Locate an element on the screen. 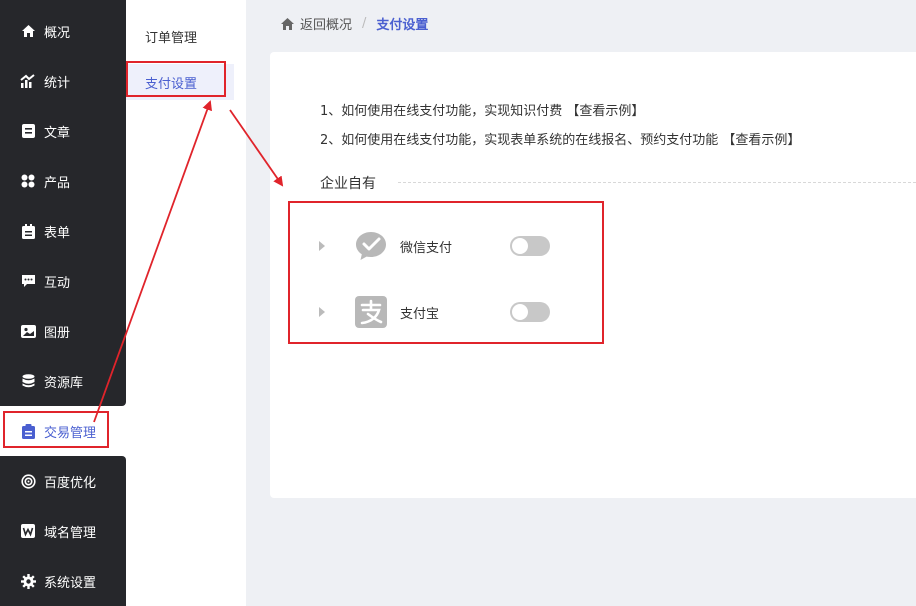 Image resolution: width=916 pixels, height=606 pixels. clipboard-icon is located at coordinates (28, 231).